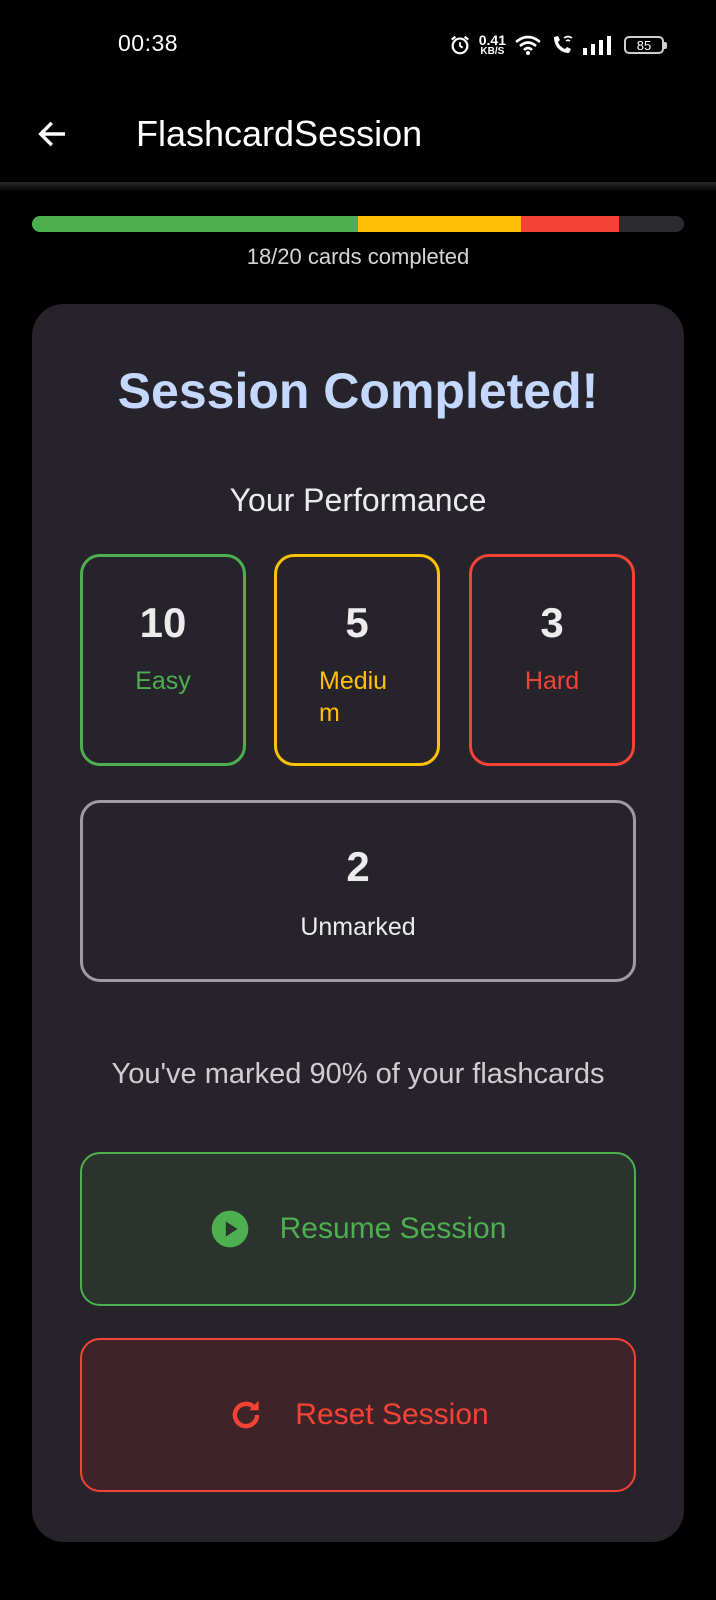  What do you see at coordinates (358, 391) in the screenshot?
I see `session-completed-title: Session Completed!` at bounding box center [358, 391].